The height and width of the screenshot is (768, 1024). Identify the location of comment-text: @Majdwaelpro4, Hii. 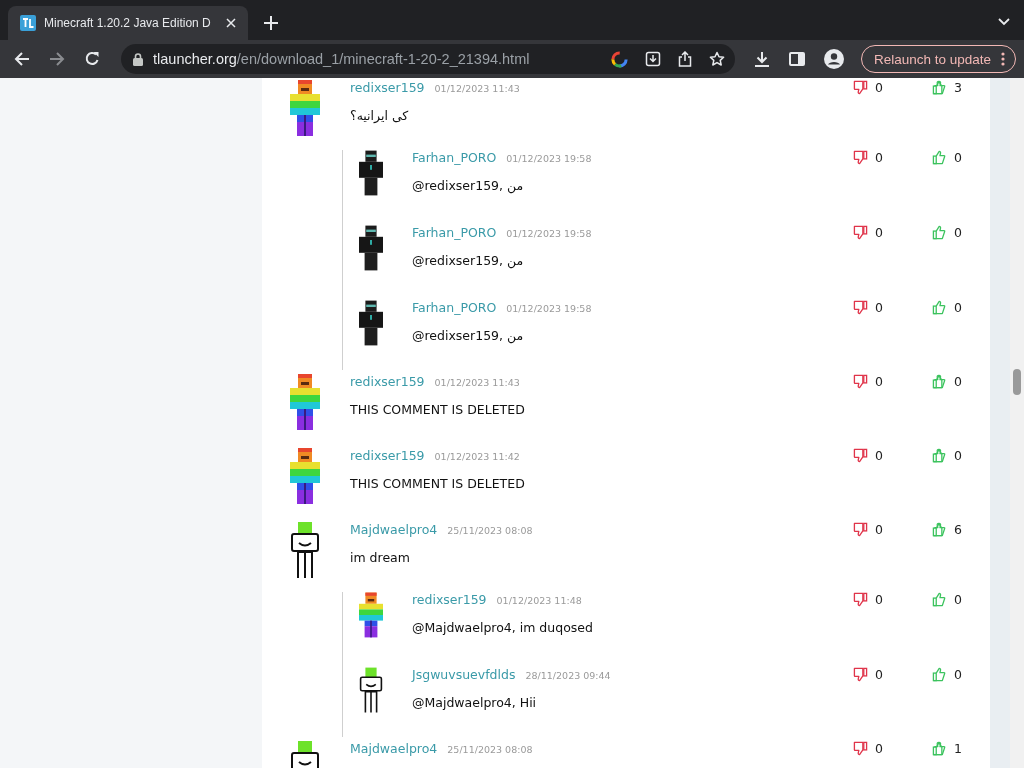
(475, 702).